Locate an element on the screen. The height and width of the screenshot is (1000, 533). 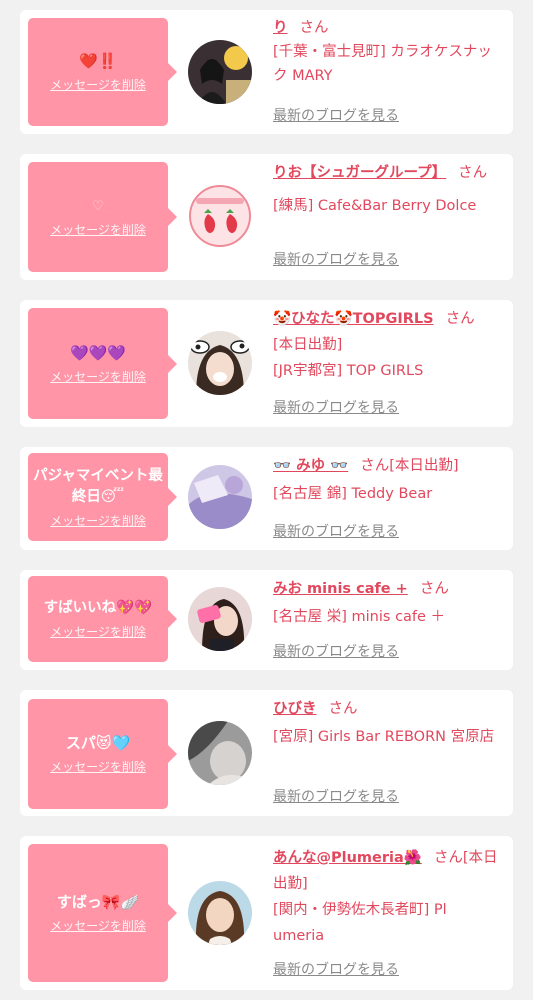
sender-name-link: 🤡ひなた🤡TOPGIRLS is located at coordinates (353, 319).